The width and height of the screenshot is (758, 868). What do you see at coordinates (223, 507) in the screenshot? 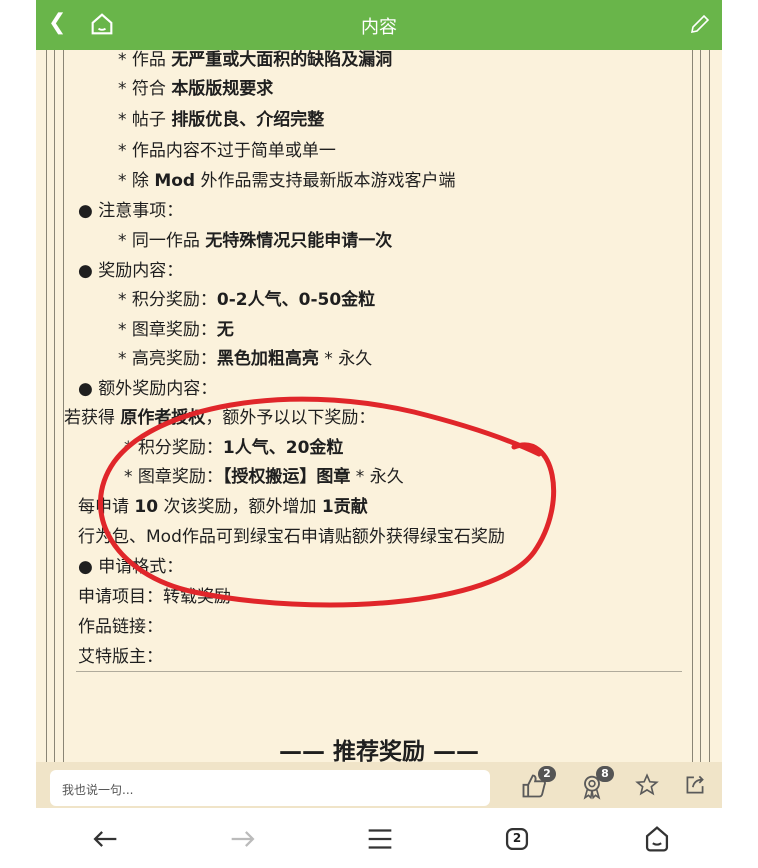
I see `content-line: 每申请 10 次该奖励，额外增加 1贡献` at bounding box center [223, 507].